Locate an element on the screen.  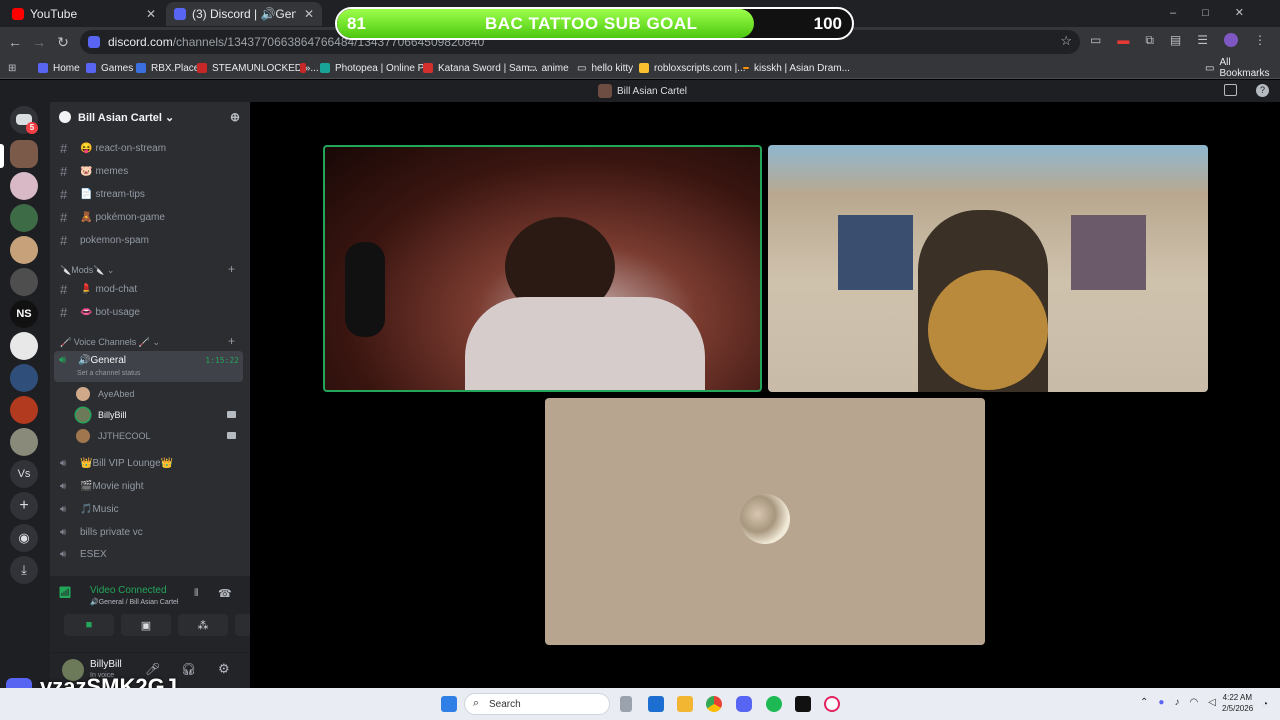
notification-icon: ◔ is located at coordinates (1265, 704).